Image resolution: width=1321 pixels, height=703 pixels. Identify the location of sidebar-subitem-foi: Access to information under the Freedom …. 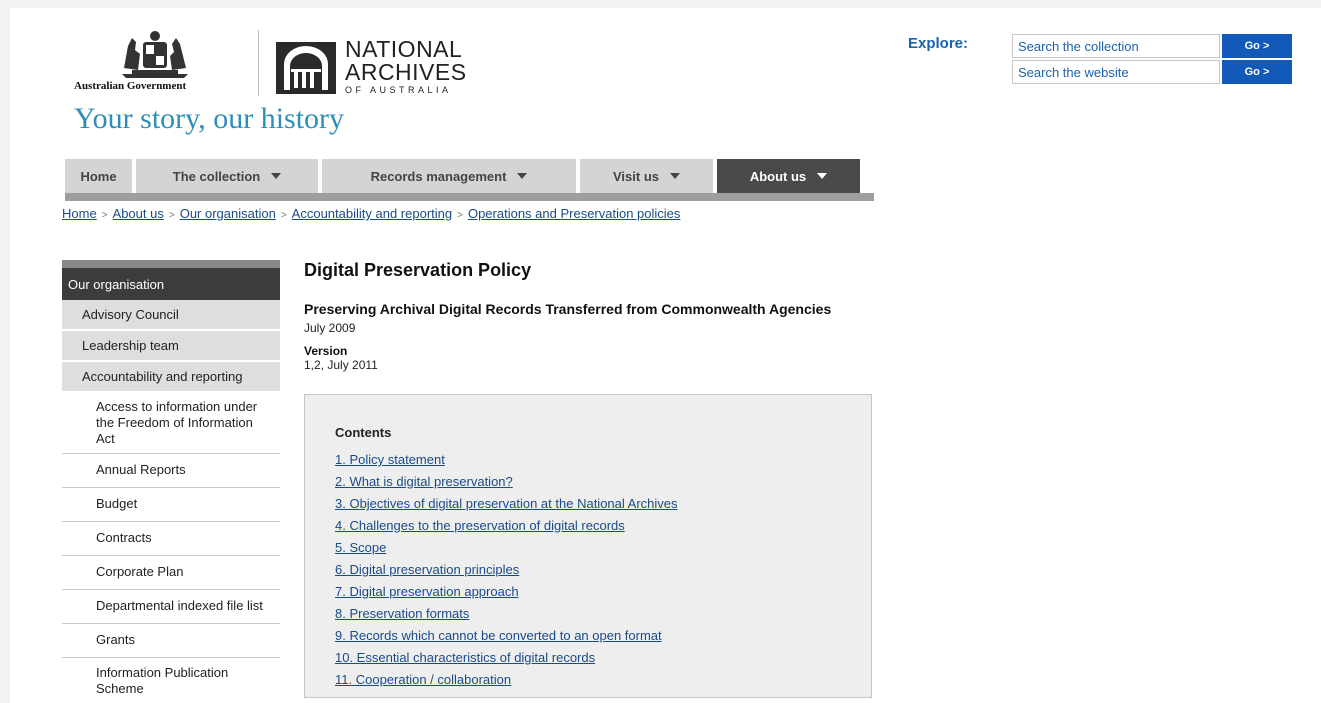
(171, 423).